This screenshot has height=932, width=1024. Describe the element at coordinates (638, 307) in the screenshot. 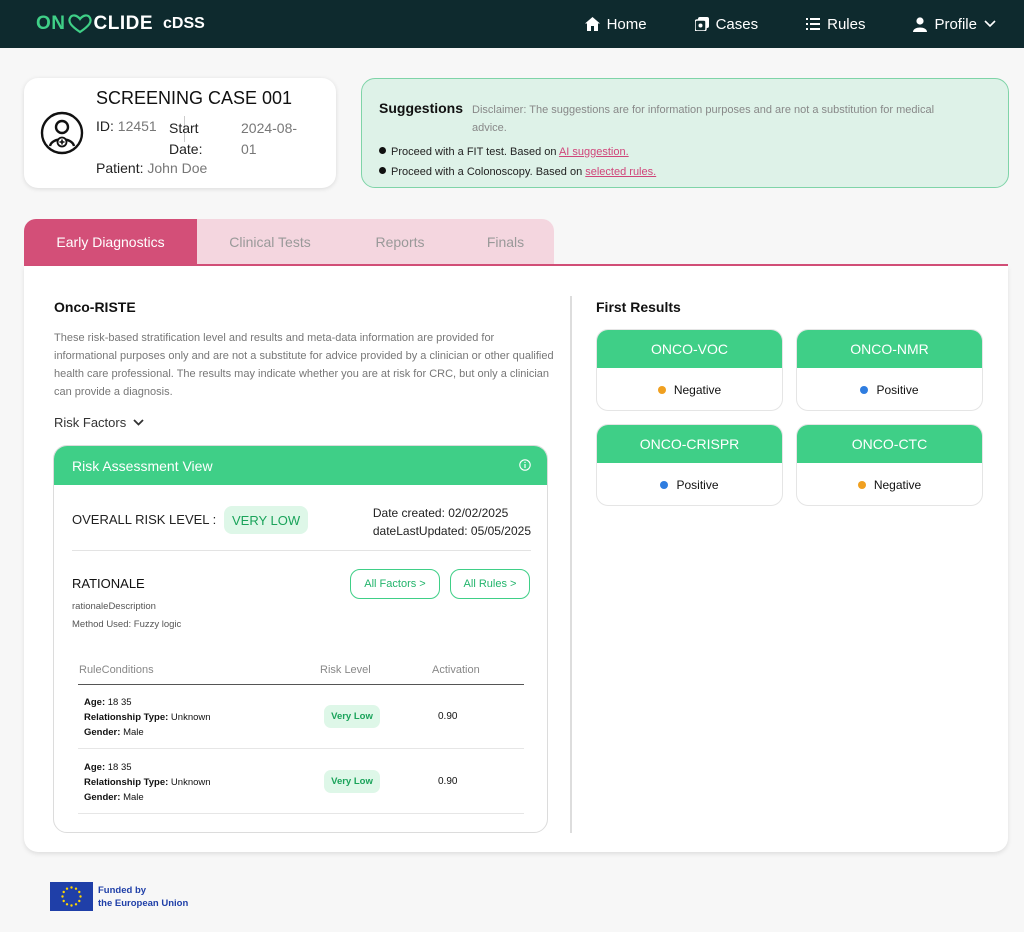

I see `first-results-title: First Results` at that location.